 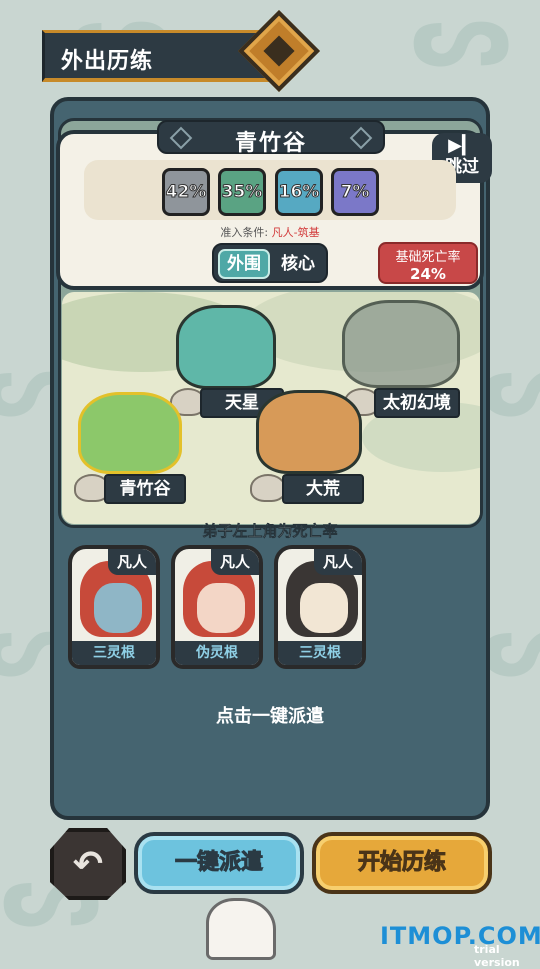 I want to click on base-death-rate: 基础死亡率 24%, so click(x=428, y=263).